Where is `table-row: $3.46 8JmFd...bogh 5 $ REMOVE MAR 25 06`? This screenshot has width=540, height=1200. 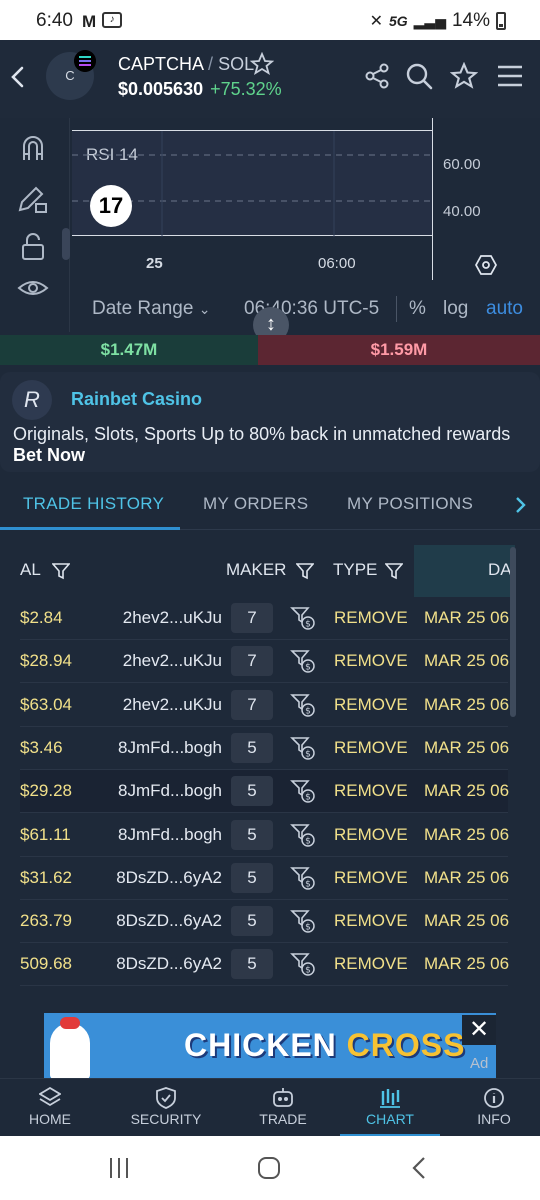
table-row: $3.46 8JmFd...bogh 5 $ REMOVE MAR 25 06 is located at coordinates (265, 748).